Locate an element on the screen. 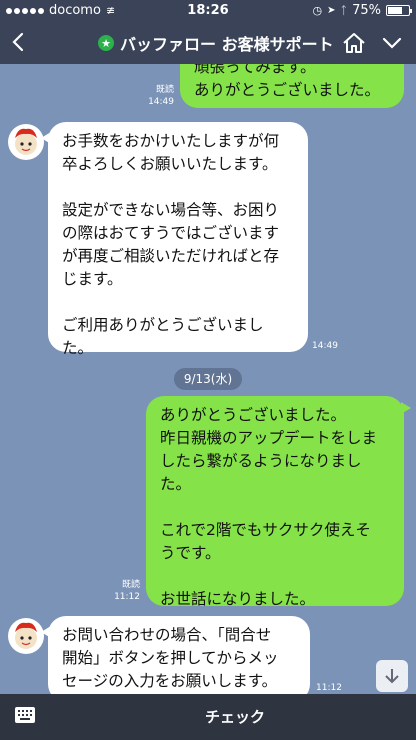 Image resolution: width=416 pixels, height=740 pixels. home-button is located at coordinates (354, 43).